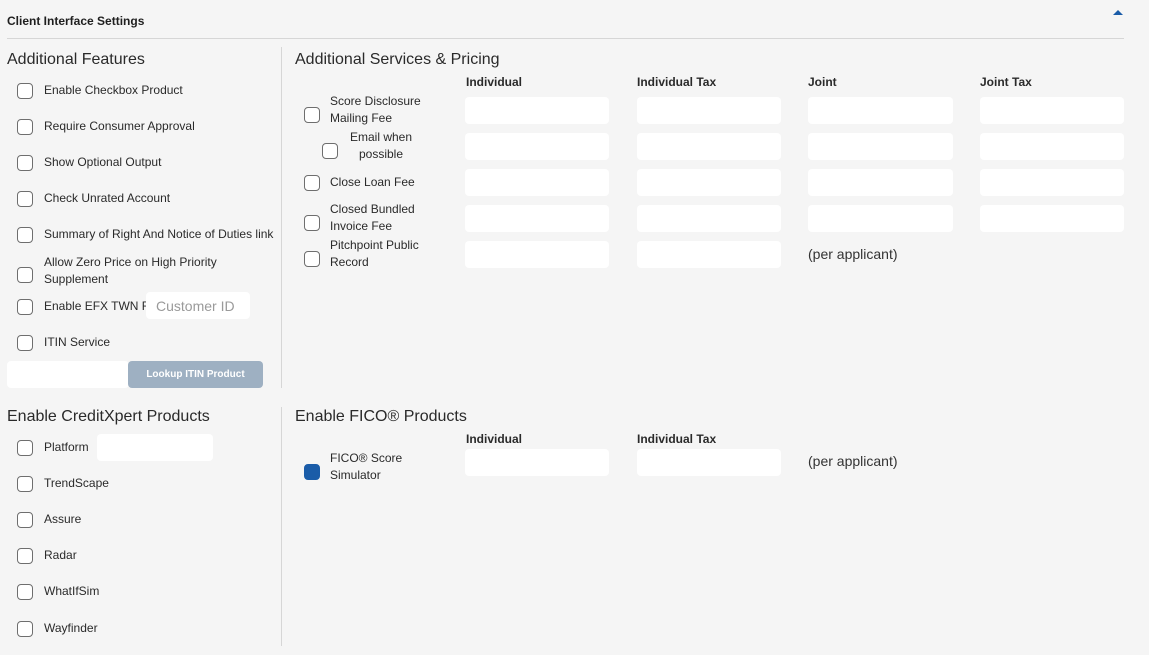 The image size is (1149, 655). What do you see at coordinates (537, 146) in the screenshot?
I see `email-individual-input` at bounding box center [537, 146].